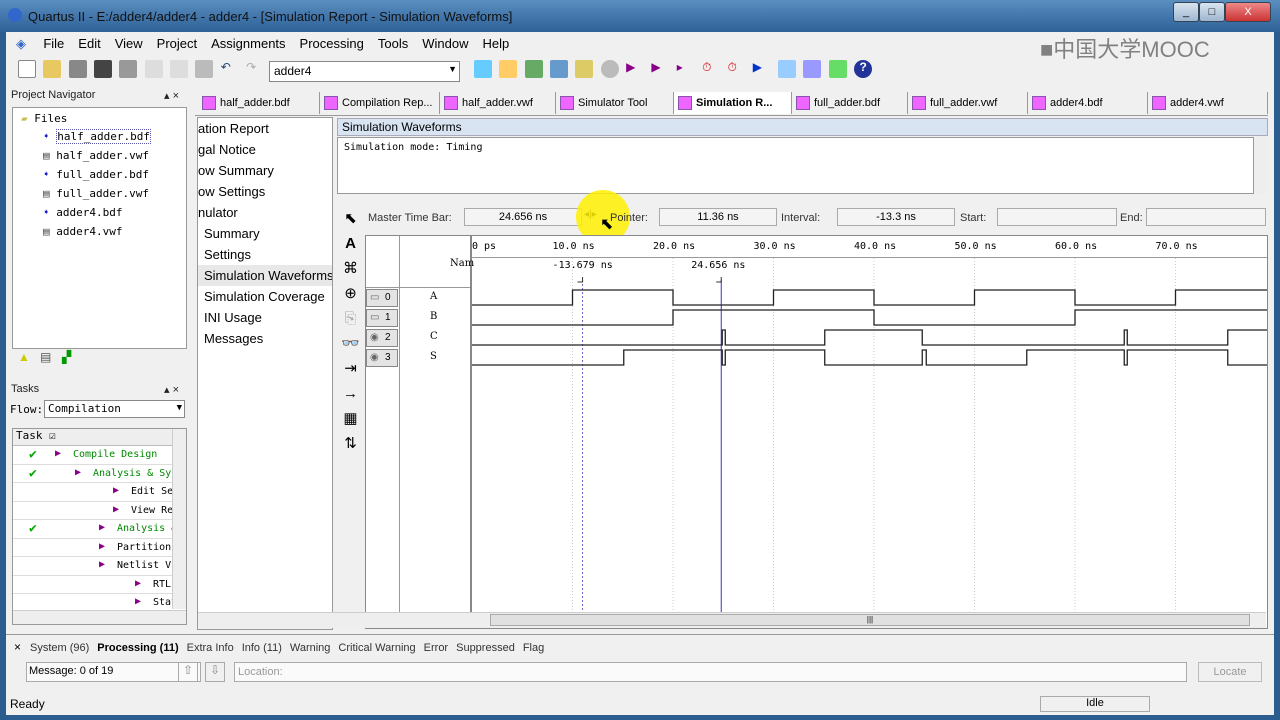  What do you see at coordinates (445, 43) in the screenshot?
I see `menu-window: Window` at bounding box center [445, 43].